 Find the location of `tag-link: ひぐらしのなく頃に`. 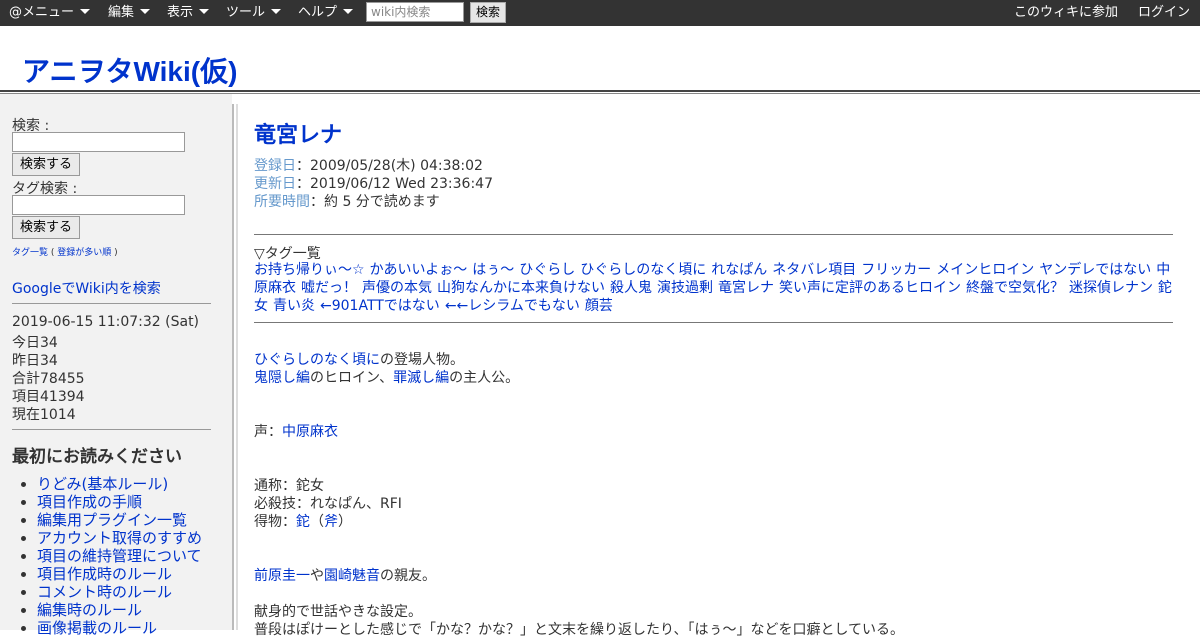

tag-link: ひぐらしのなく頃に is located at coordinates (643, 270).